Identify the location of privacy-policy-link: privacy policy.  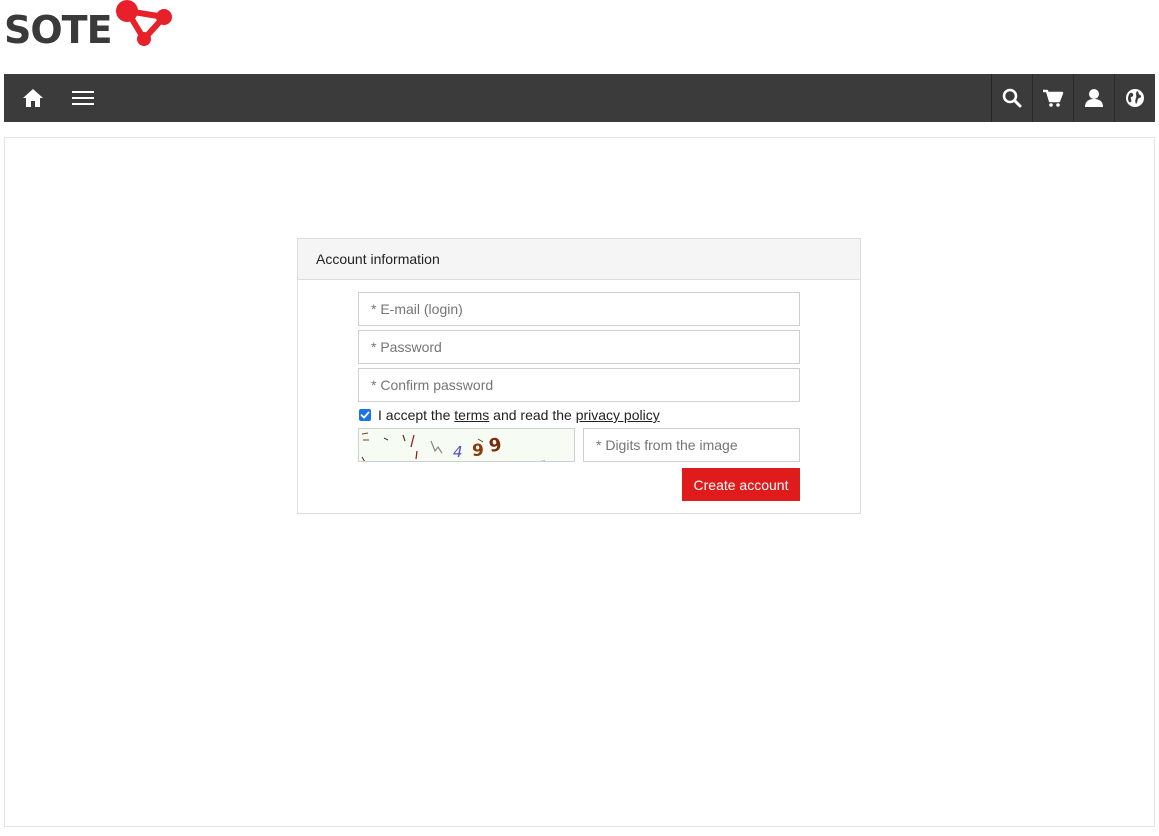
(618, 415).